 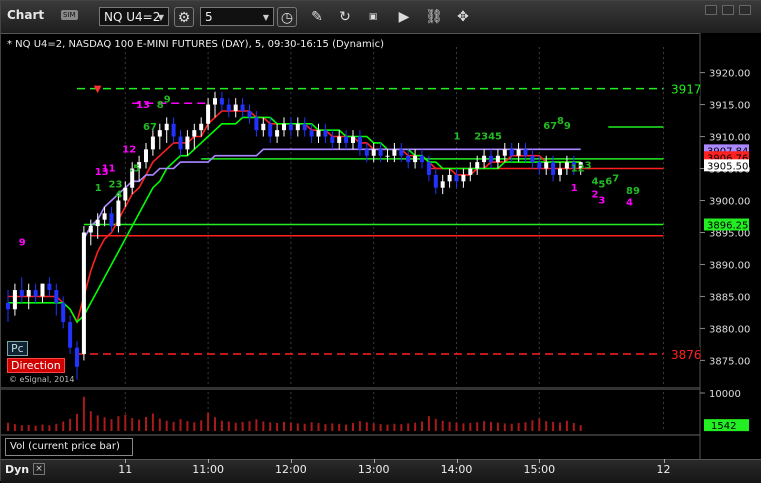 I want to click on volume-panel-label: Vol (current price bar), so click(x=69, y=447).